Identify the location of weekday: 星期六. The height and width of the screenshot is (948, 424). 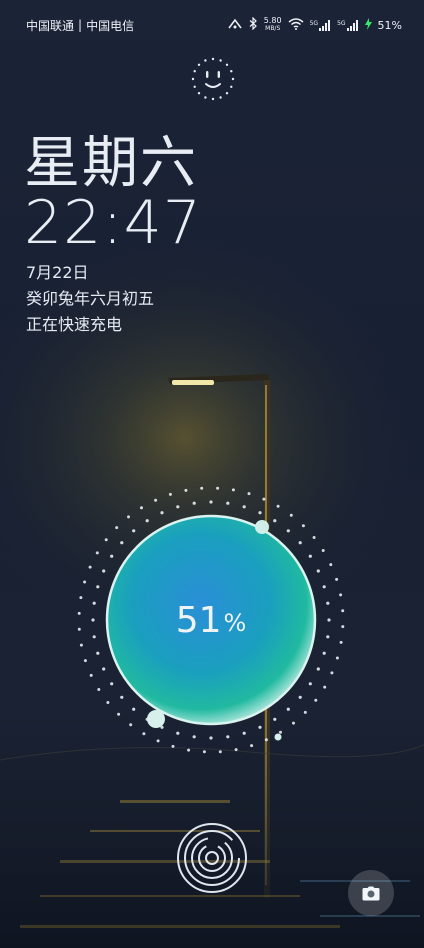
(111, 163).